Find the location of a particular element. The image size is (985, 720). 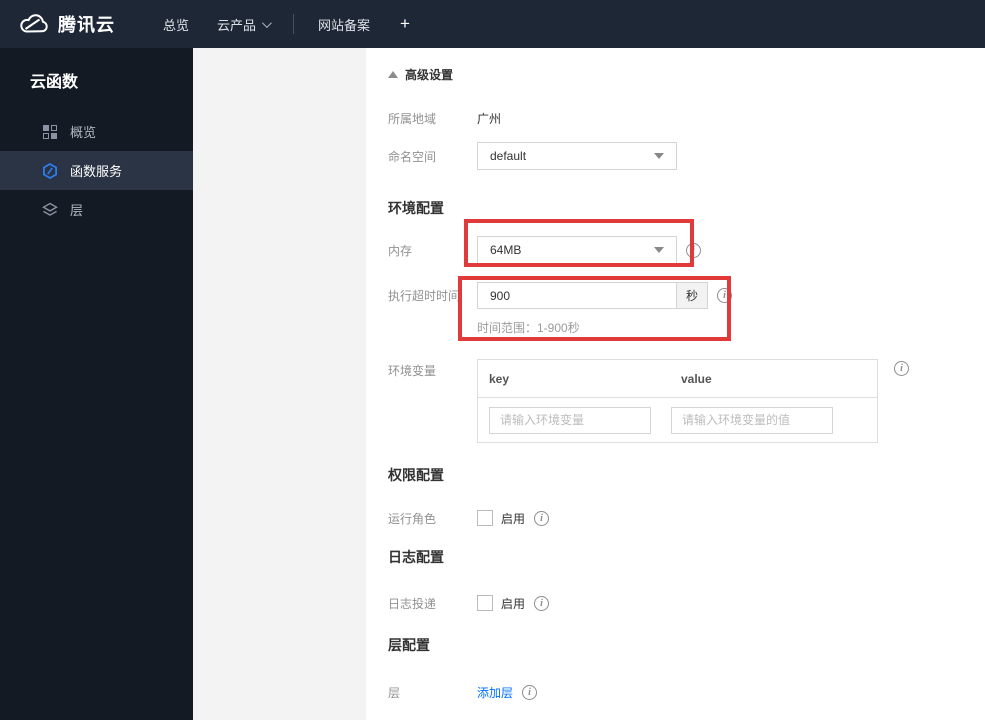

env-key-input is located at coordinates (570, 420).